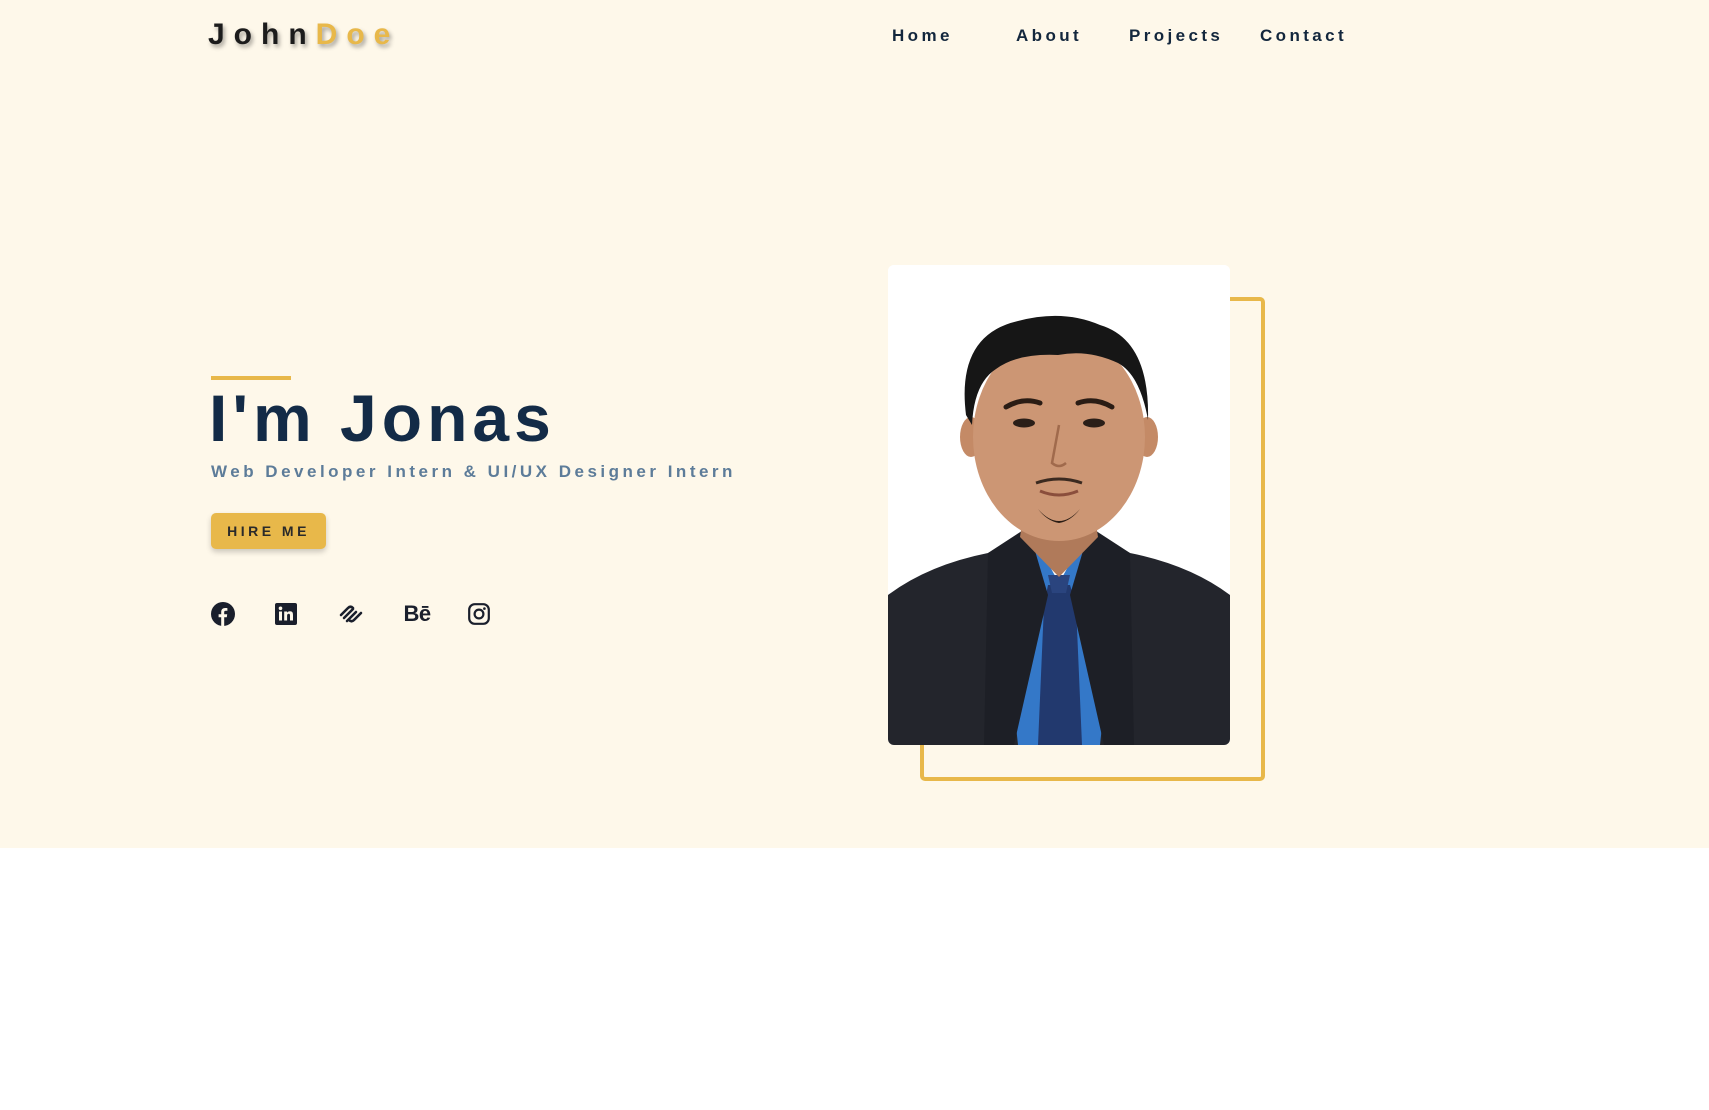 The image size is (1709, 1110). Describe the element at coordinates (357, 34) in the screenshot. I see `logo-last-name: Doe` at that location.